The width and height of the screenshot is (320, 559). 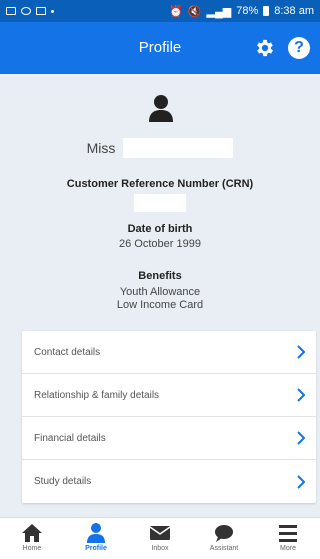 What do you see at coordinates (26, 11) in the screenshot?
I see `message-notification-icon` at bounding box center [26, 11].